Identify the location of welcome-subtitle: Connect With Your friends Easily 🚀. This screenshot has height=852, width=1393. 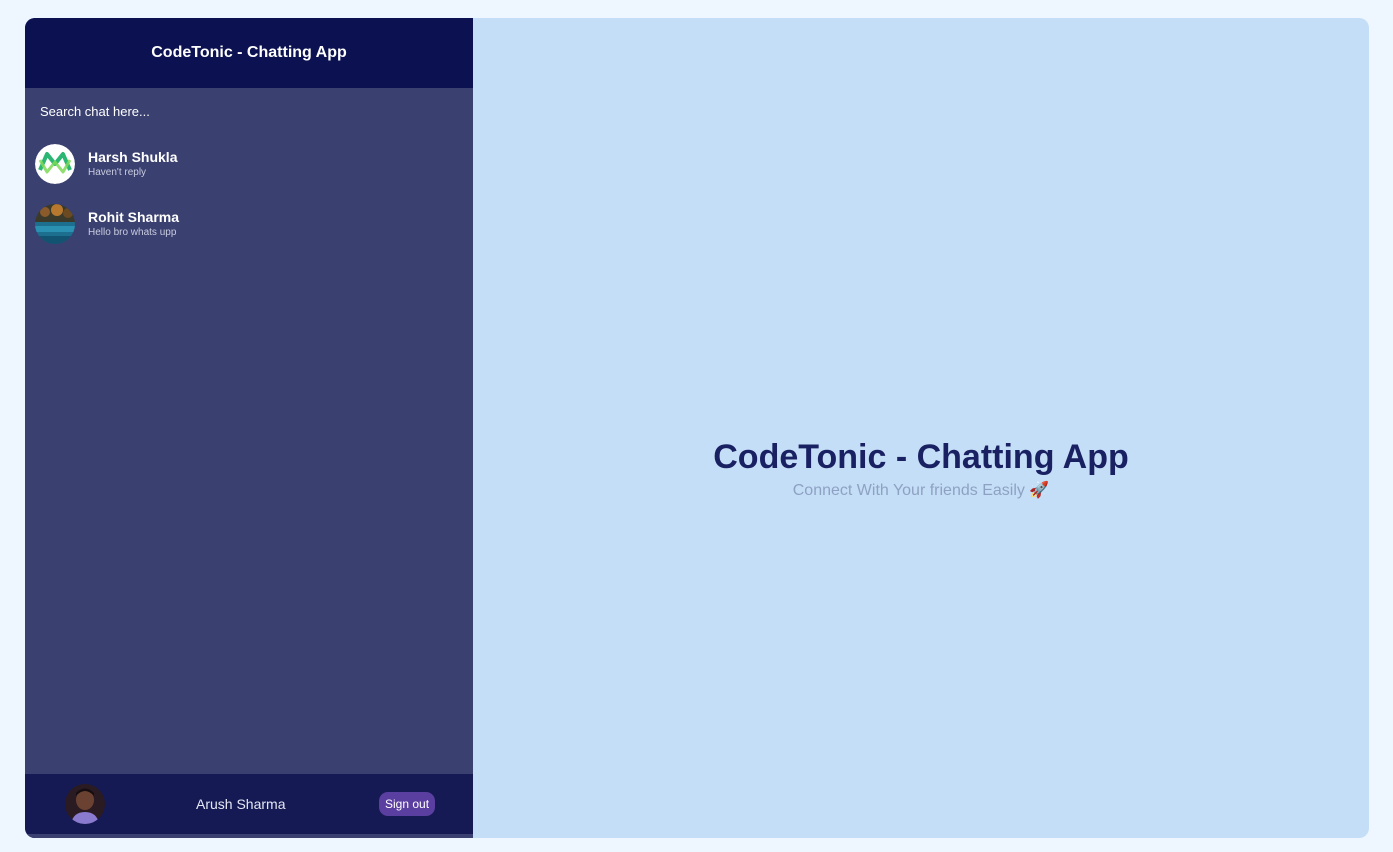
(921, 490).